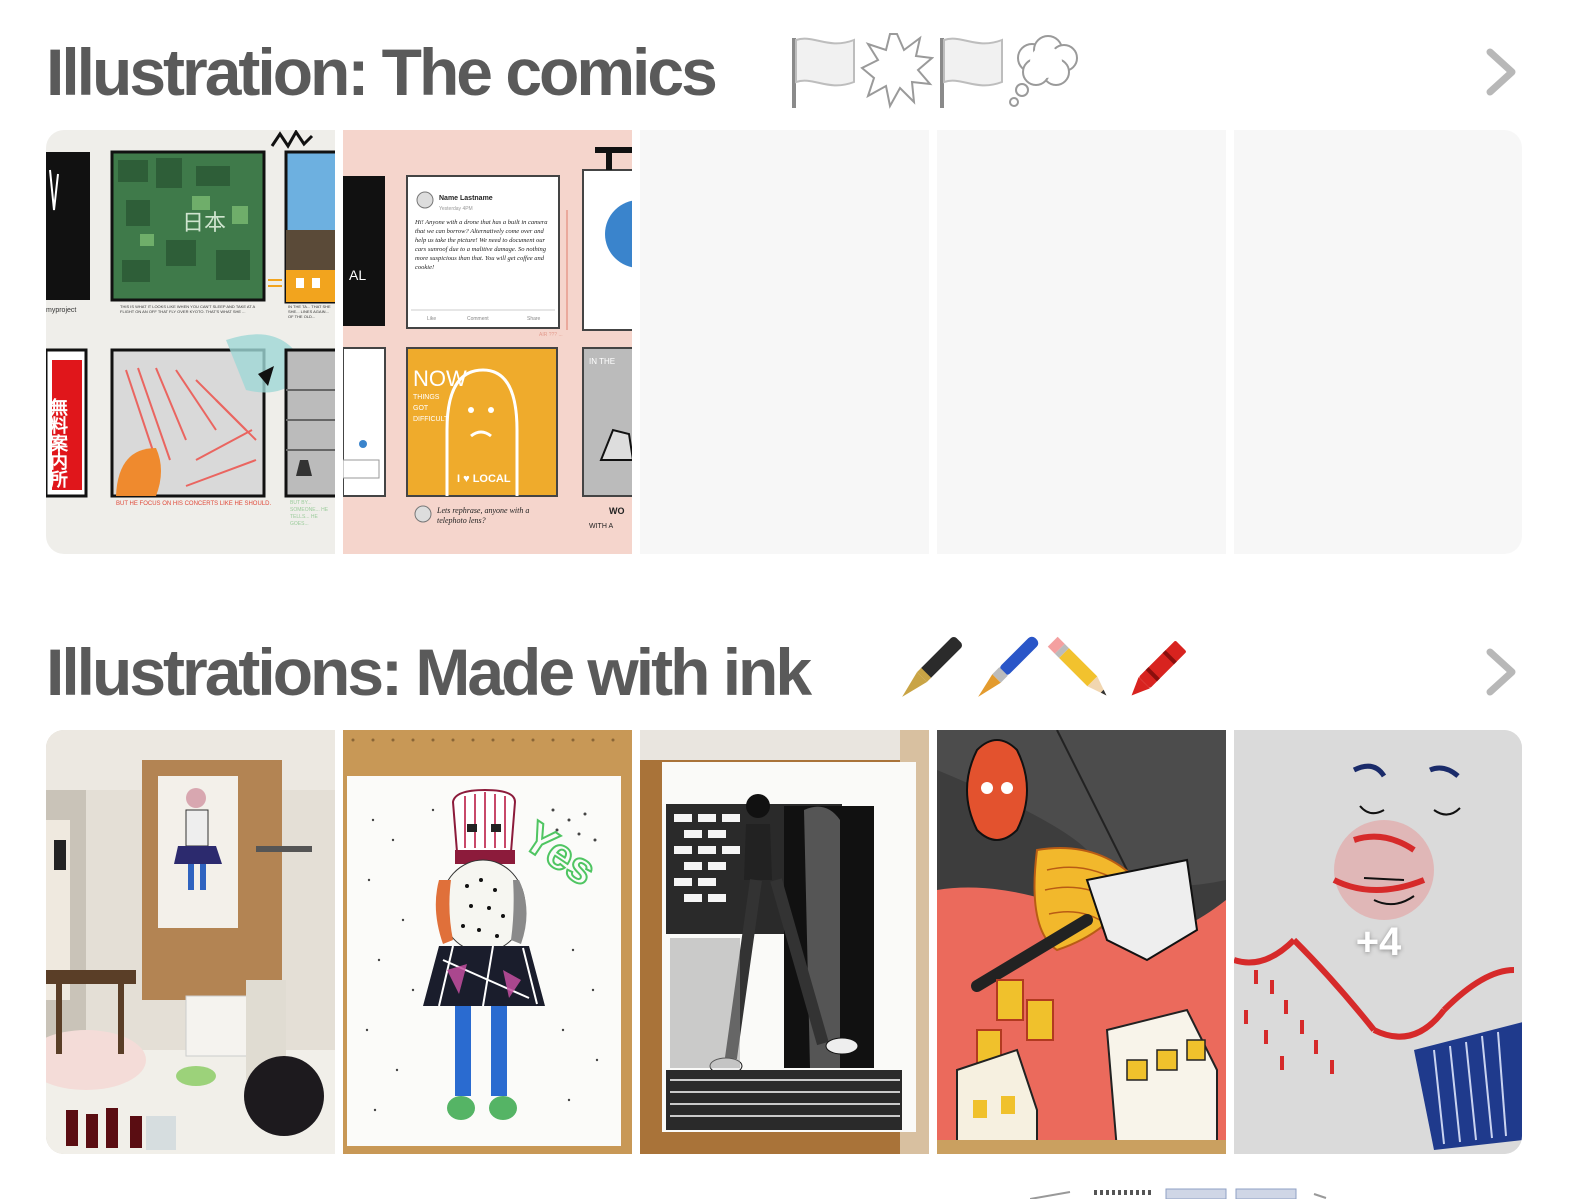 This screenshot has height=1199, width=1573. Describe the element at coordinates (484, 479) in the screenshot. I see `shirt-text: I ♥ LOCAL` at that location.